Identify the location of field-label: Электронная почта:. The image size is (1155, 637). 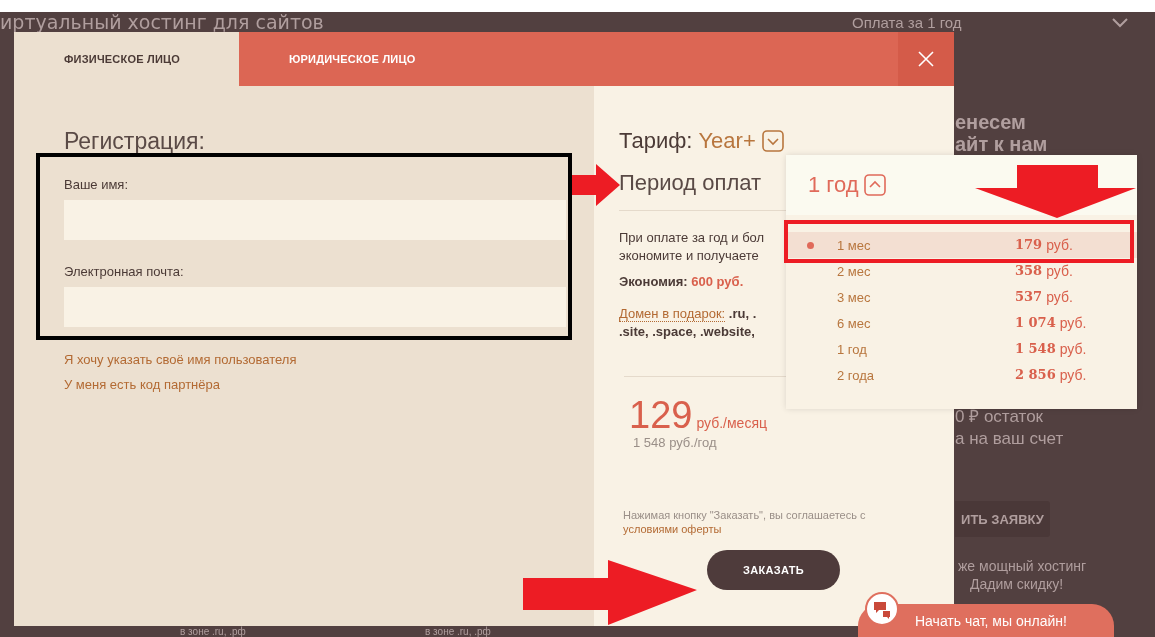
(124, 271).